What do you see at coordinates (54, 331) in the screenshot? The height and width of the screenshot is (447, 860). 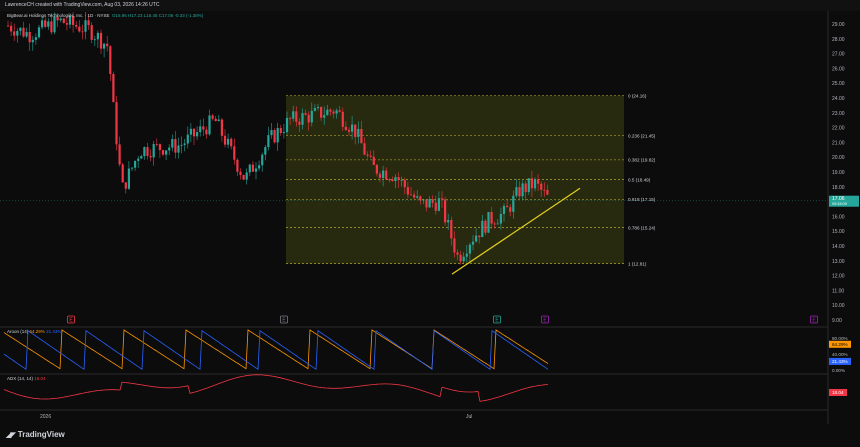 I see `aroon-down-value: 21.43%` at bounding box center [54, 331].